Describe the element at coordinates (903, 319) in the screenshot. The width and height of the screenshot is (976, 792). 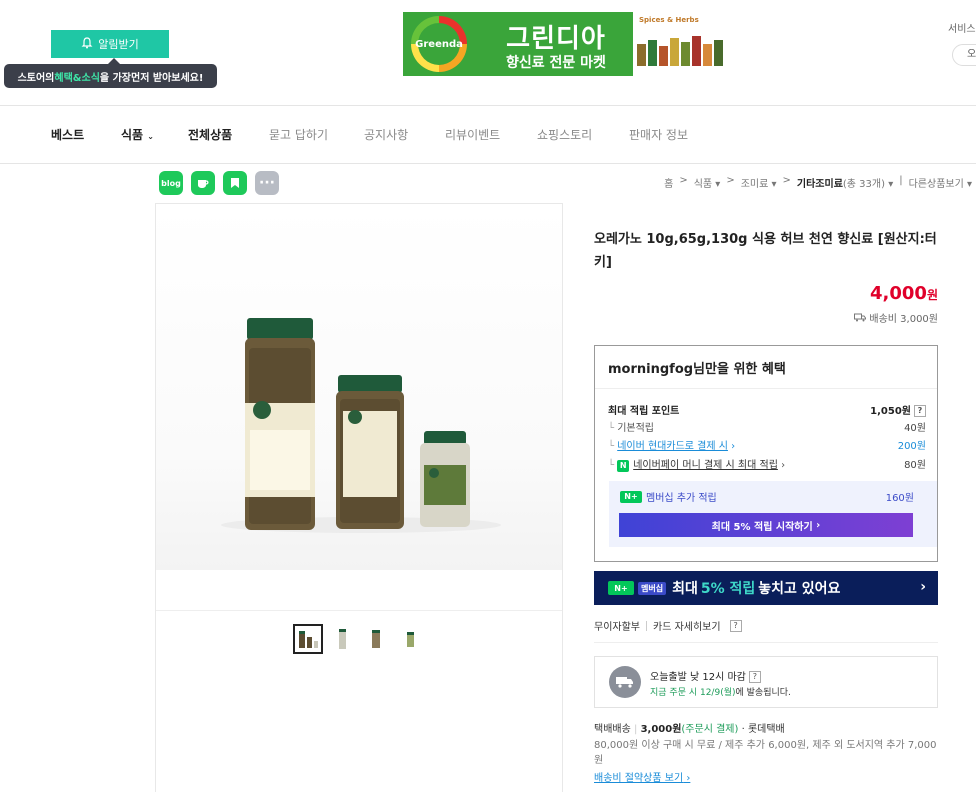
I see `shipping-fee-text: 배송비 3,000원` at that location.